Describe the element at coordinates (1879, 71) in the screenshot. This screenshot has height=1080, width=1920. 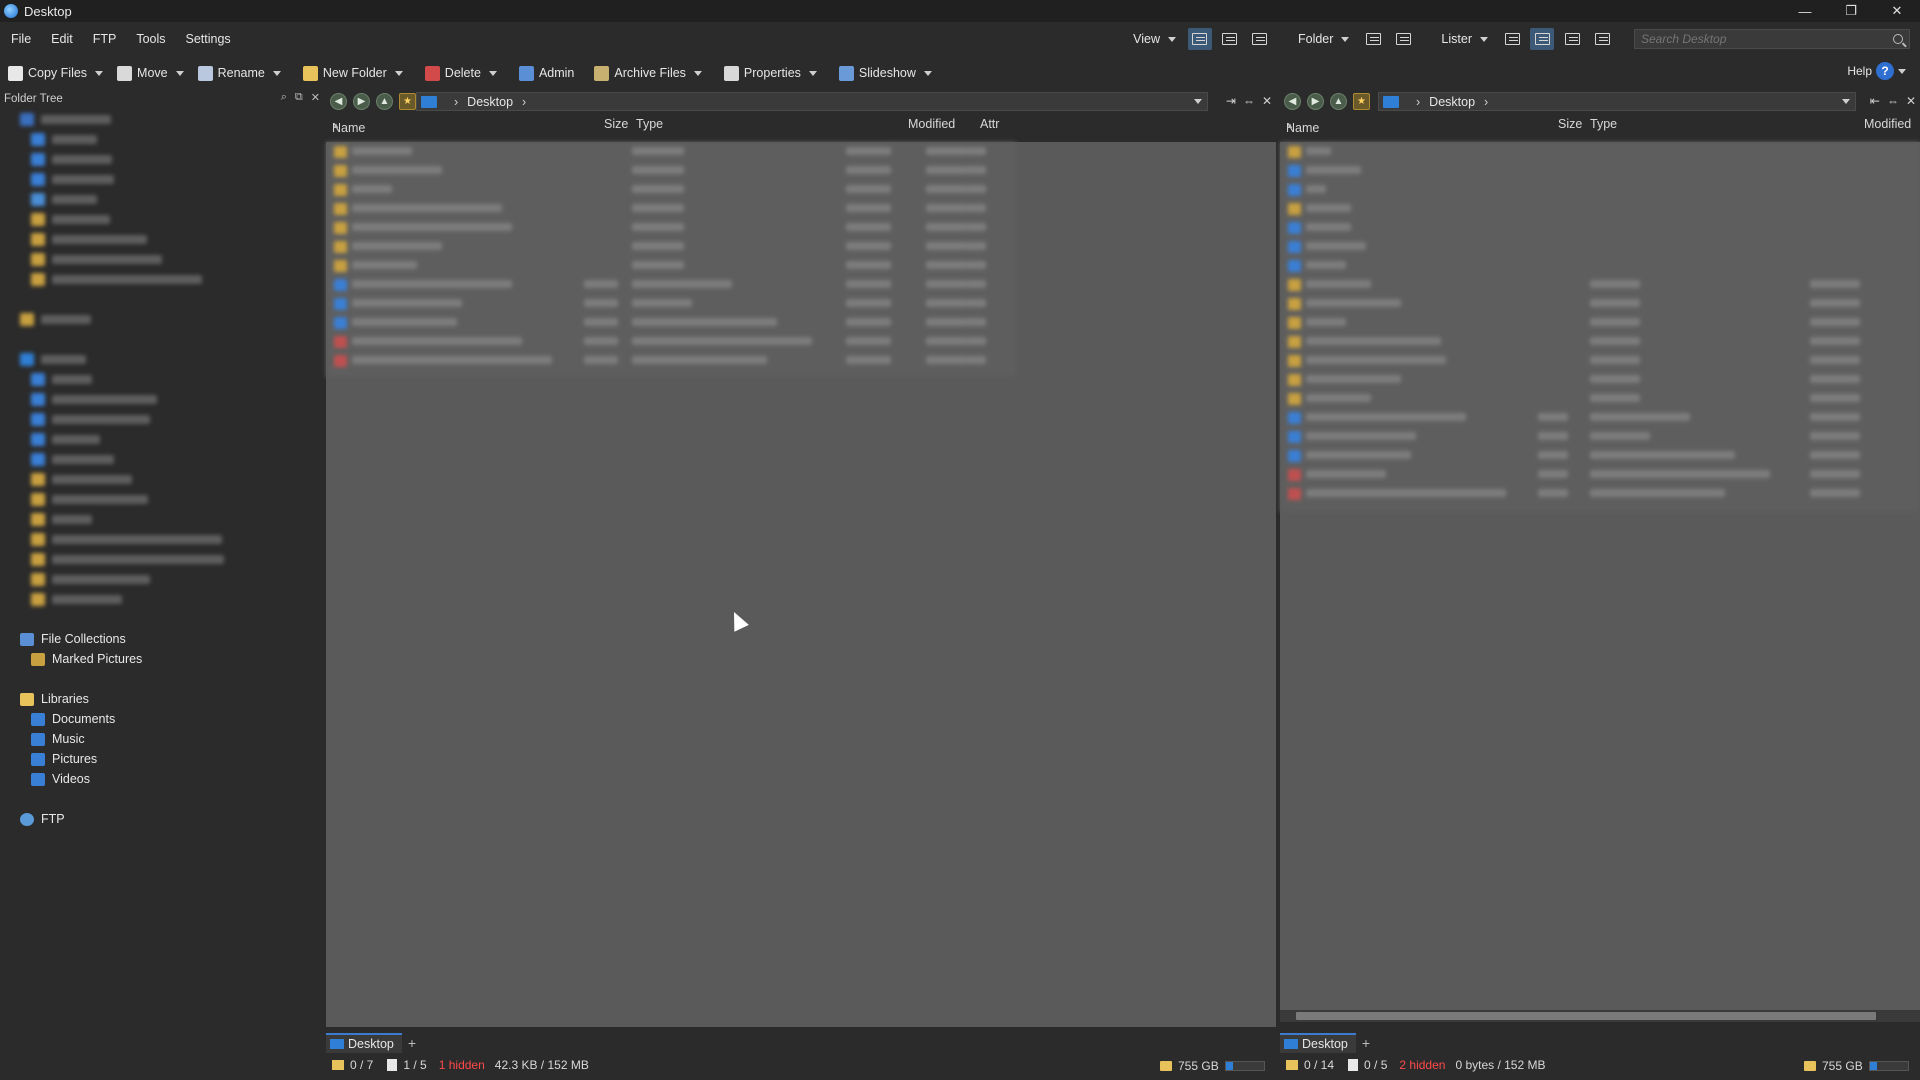
I see `help-button: Help ?` at that location.